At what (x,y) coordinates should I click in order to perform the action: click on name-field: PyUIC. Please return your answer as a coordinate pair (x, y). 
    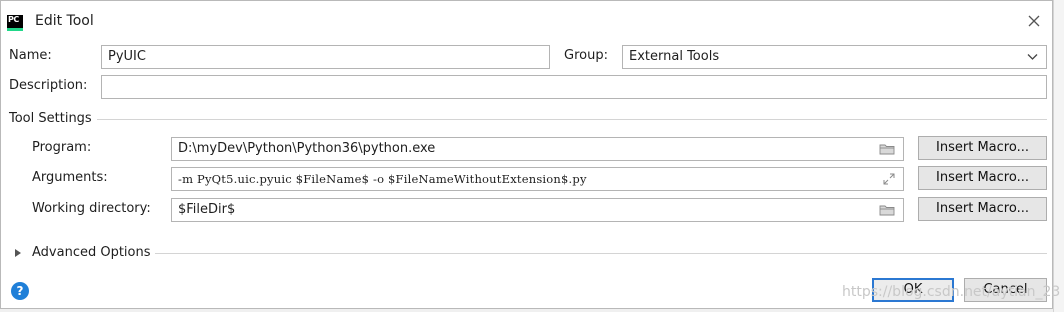
    Looking at the image, I should click on (325, 57).